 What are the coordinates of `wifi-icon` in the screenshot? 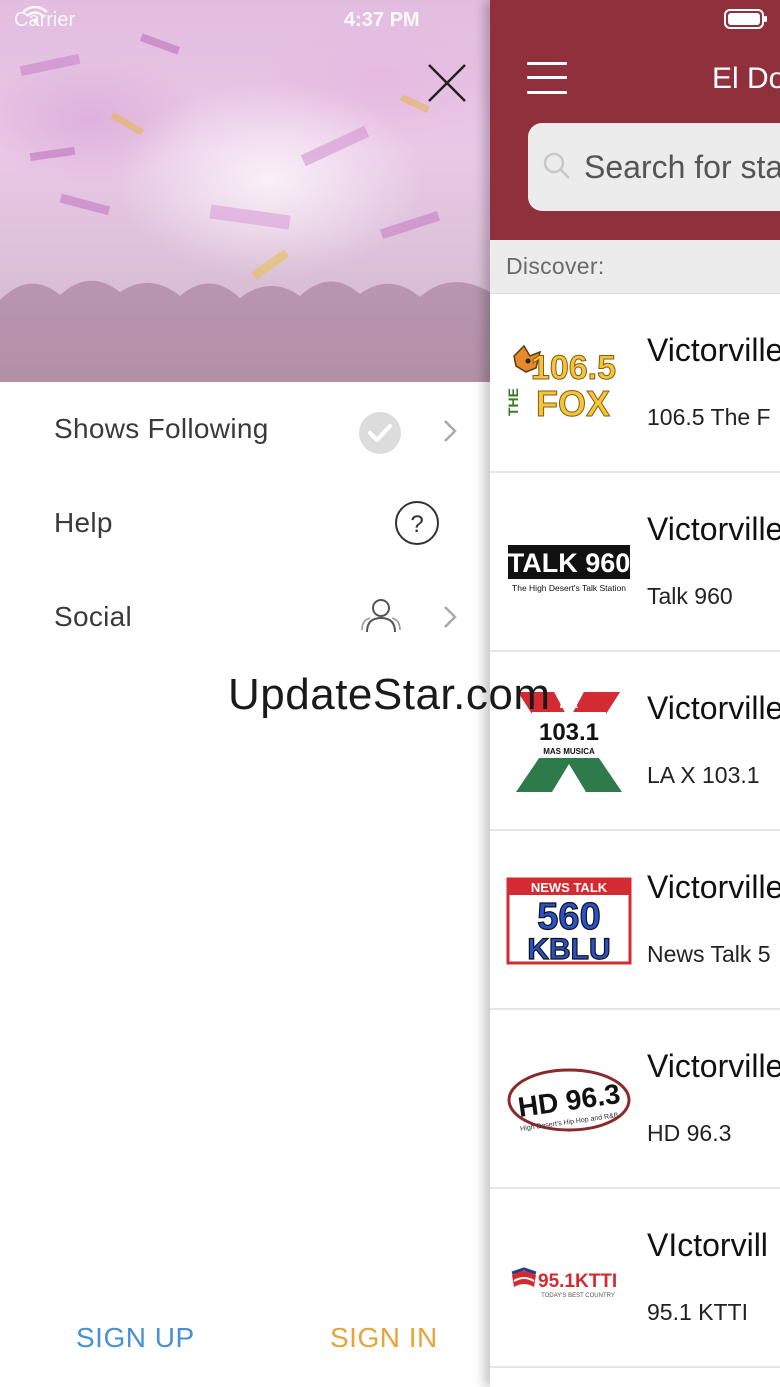 It's located at (35, 15).